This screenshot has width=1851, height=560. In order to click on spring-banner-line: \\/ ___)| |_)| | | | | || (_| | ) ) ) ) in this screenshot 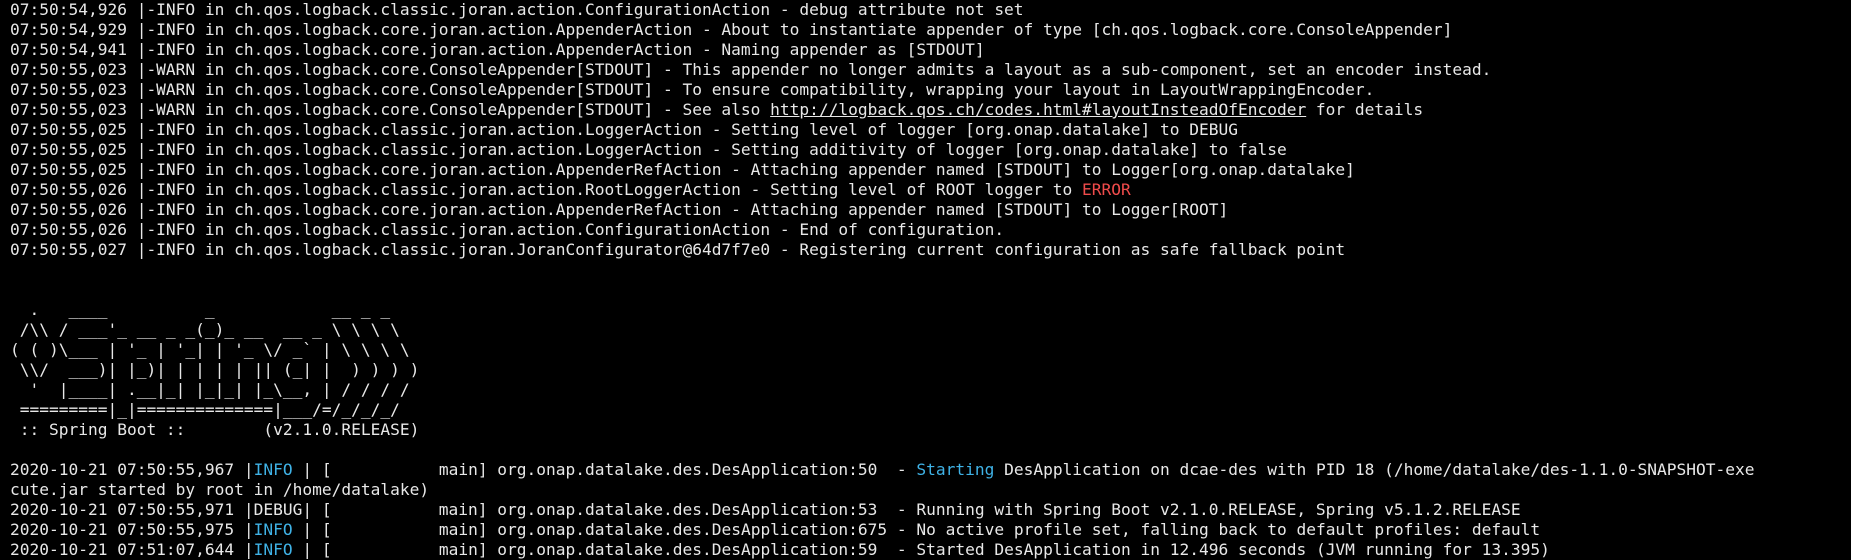, I will do `click(215, 369)`.